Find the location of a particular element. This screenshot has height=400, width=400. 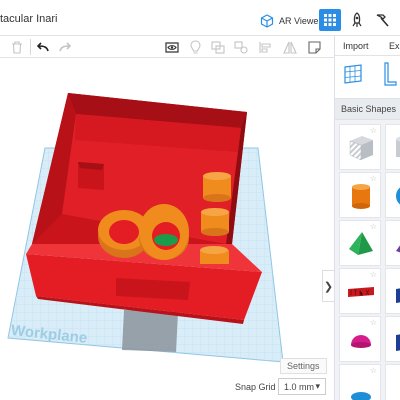

pyramid-icon is located at coordinates (361, 243).